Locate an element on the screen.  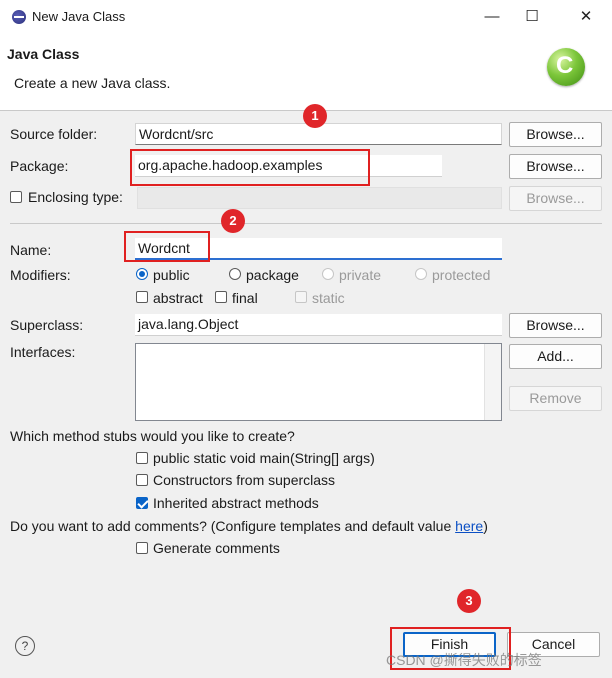
wizard-description: Create a new Java class. is located at coordinates (92, 83).